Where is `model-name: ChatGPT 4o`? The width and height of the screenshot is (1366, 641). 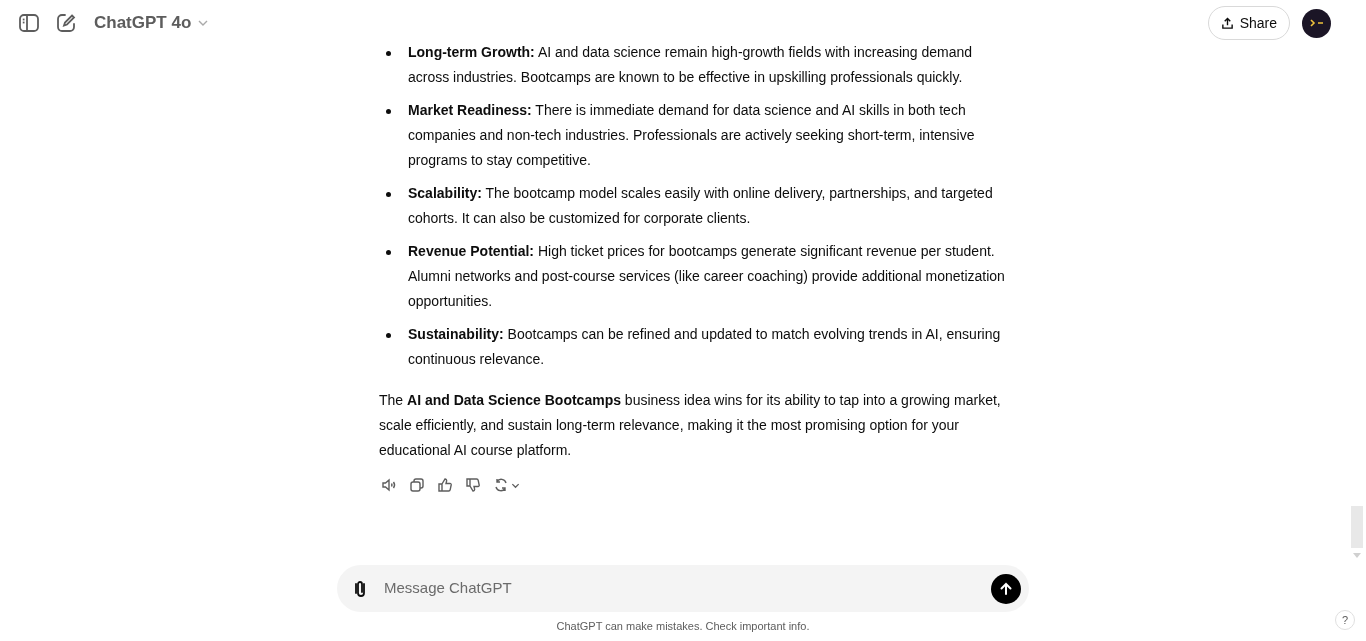
model-name: ChatGPT 4o is located at coordinates (143, 23).